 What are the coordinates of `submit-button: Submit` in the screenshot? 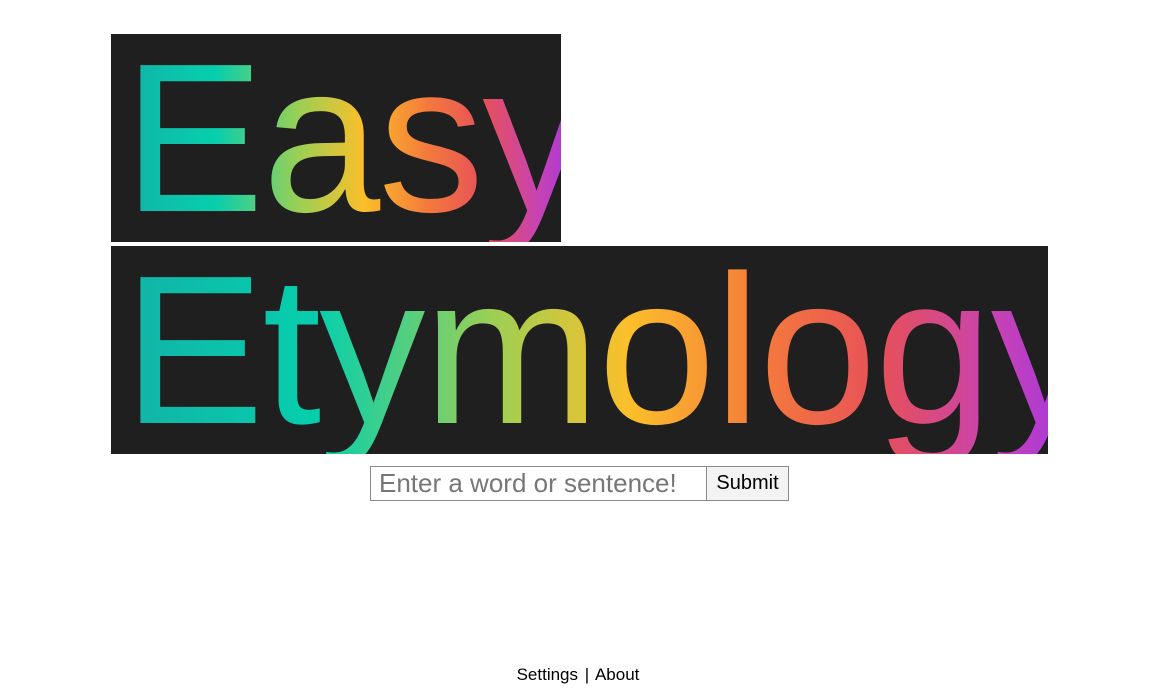 It's located at (748, 483).